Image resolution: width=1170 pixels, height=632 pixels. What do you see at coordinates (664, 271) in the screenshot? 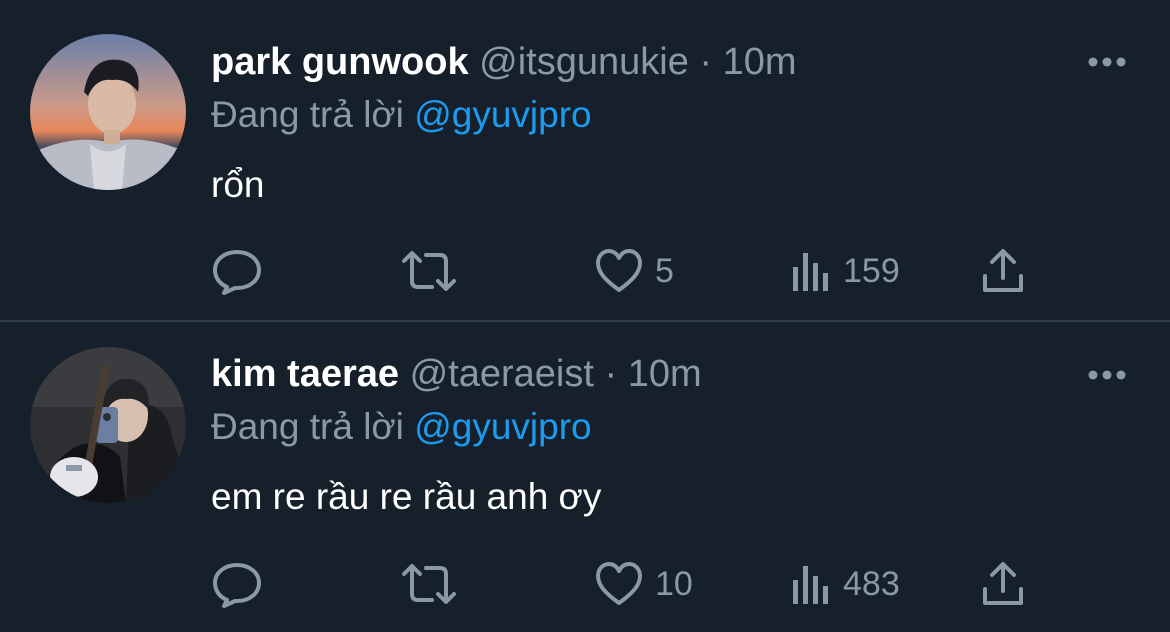
I see `like-count: 5` at bounding box center [664, 271].